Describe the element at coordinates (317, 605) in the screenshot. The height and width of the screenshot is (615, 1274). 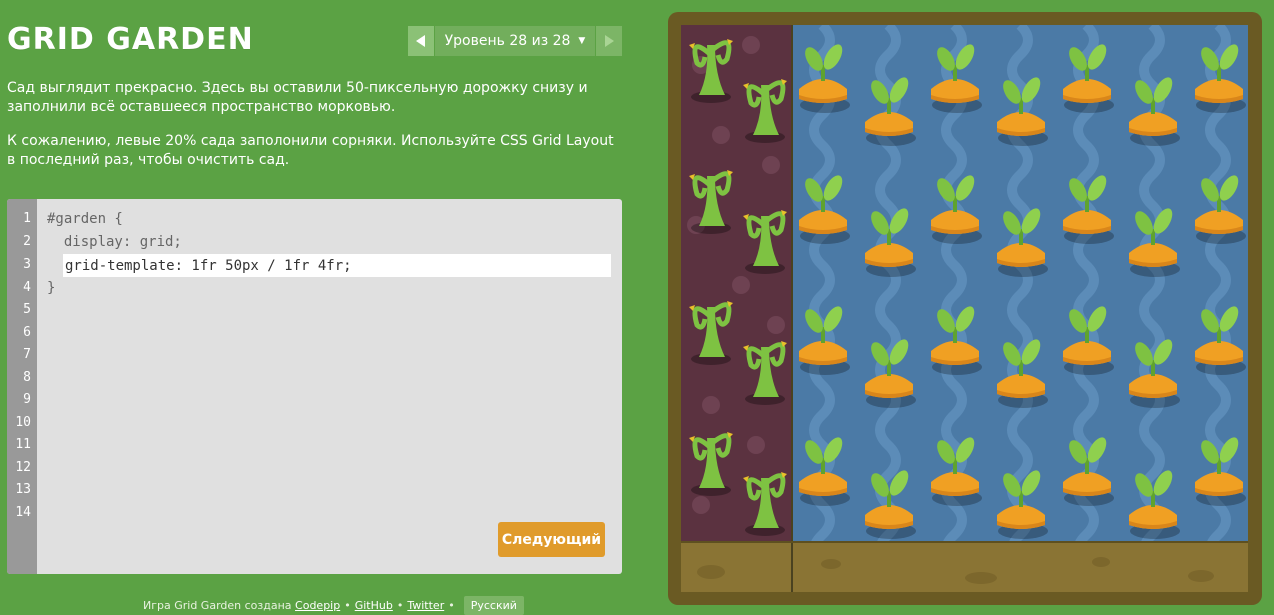
I see `codepip-link: Codepip` at that location.